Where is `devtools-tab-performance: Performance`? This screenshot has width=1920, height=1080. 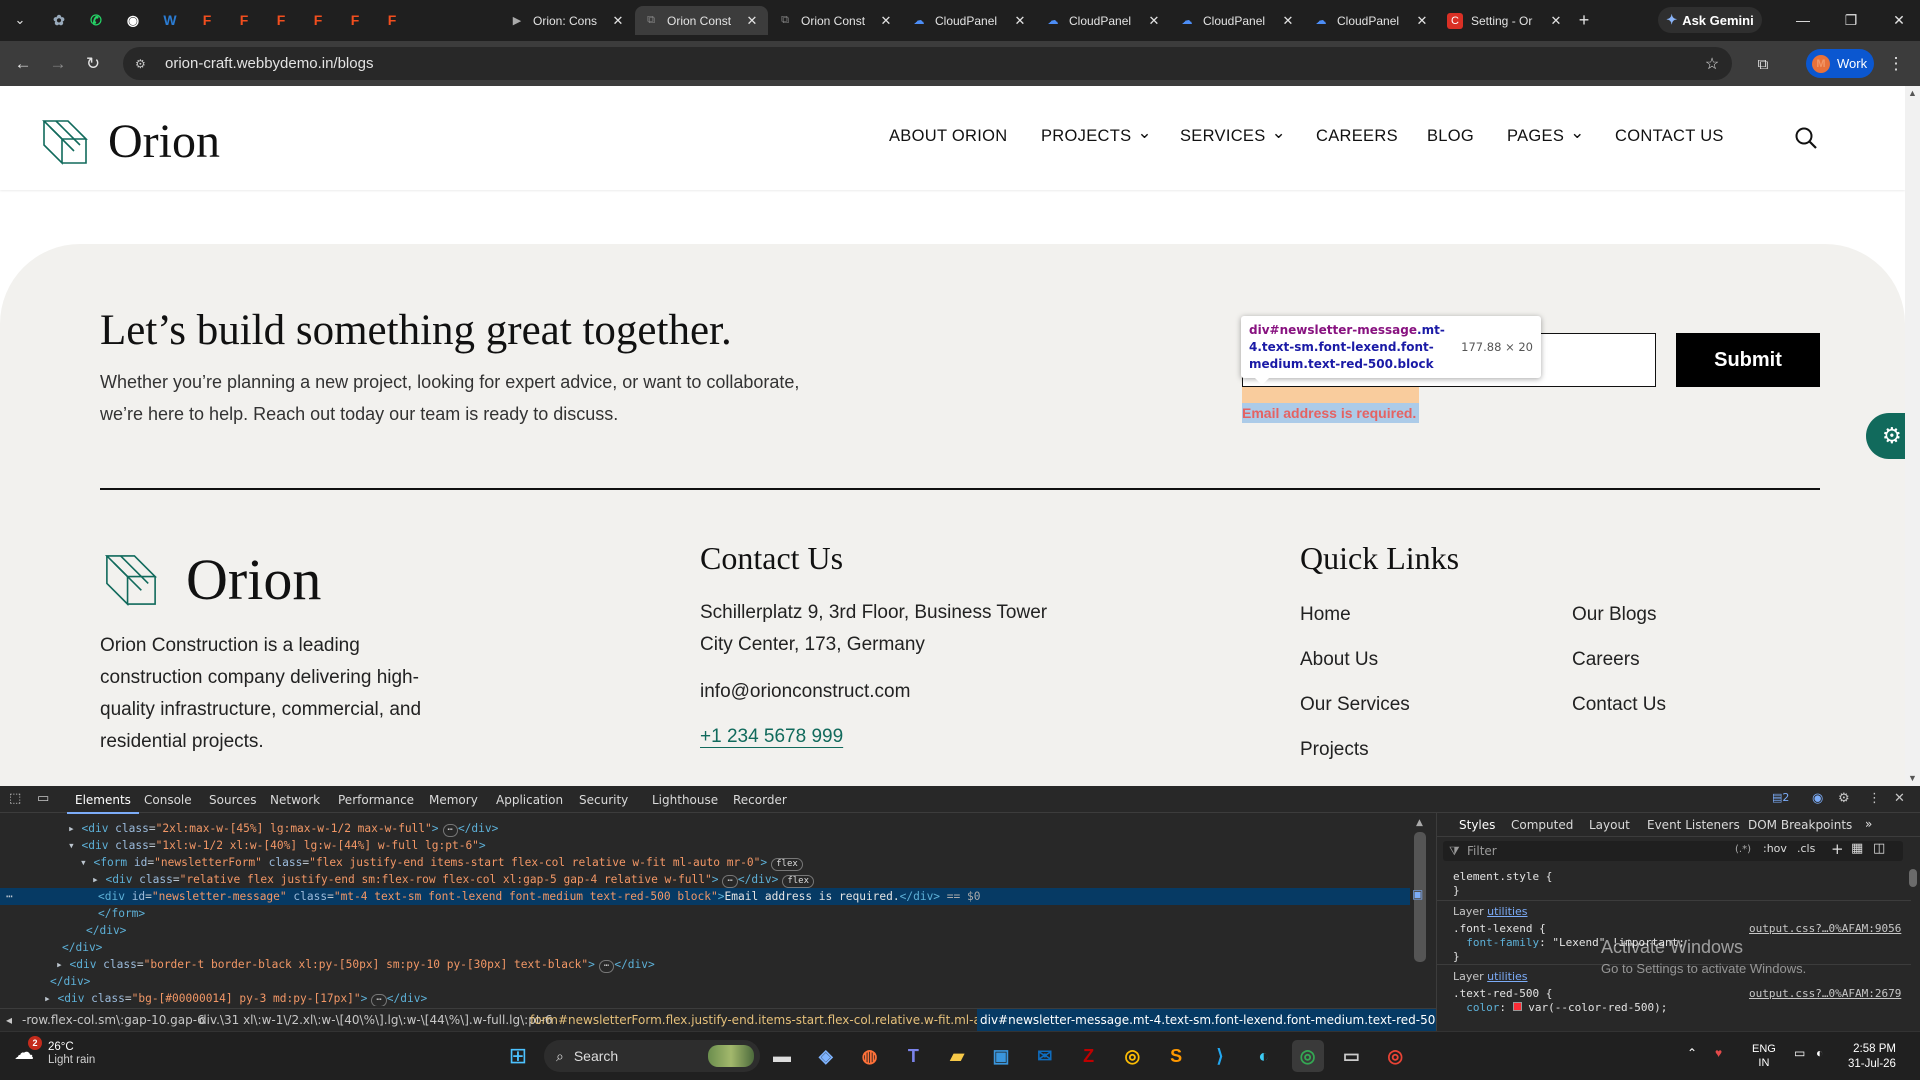 devtools-tab-performance: Performance is located at coordinates (376, 800).